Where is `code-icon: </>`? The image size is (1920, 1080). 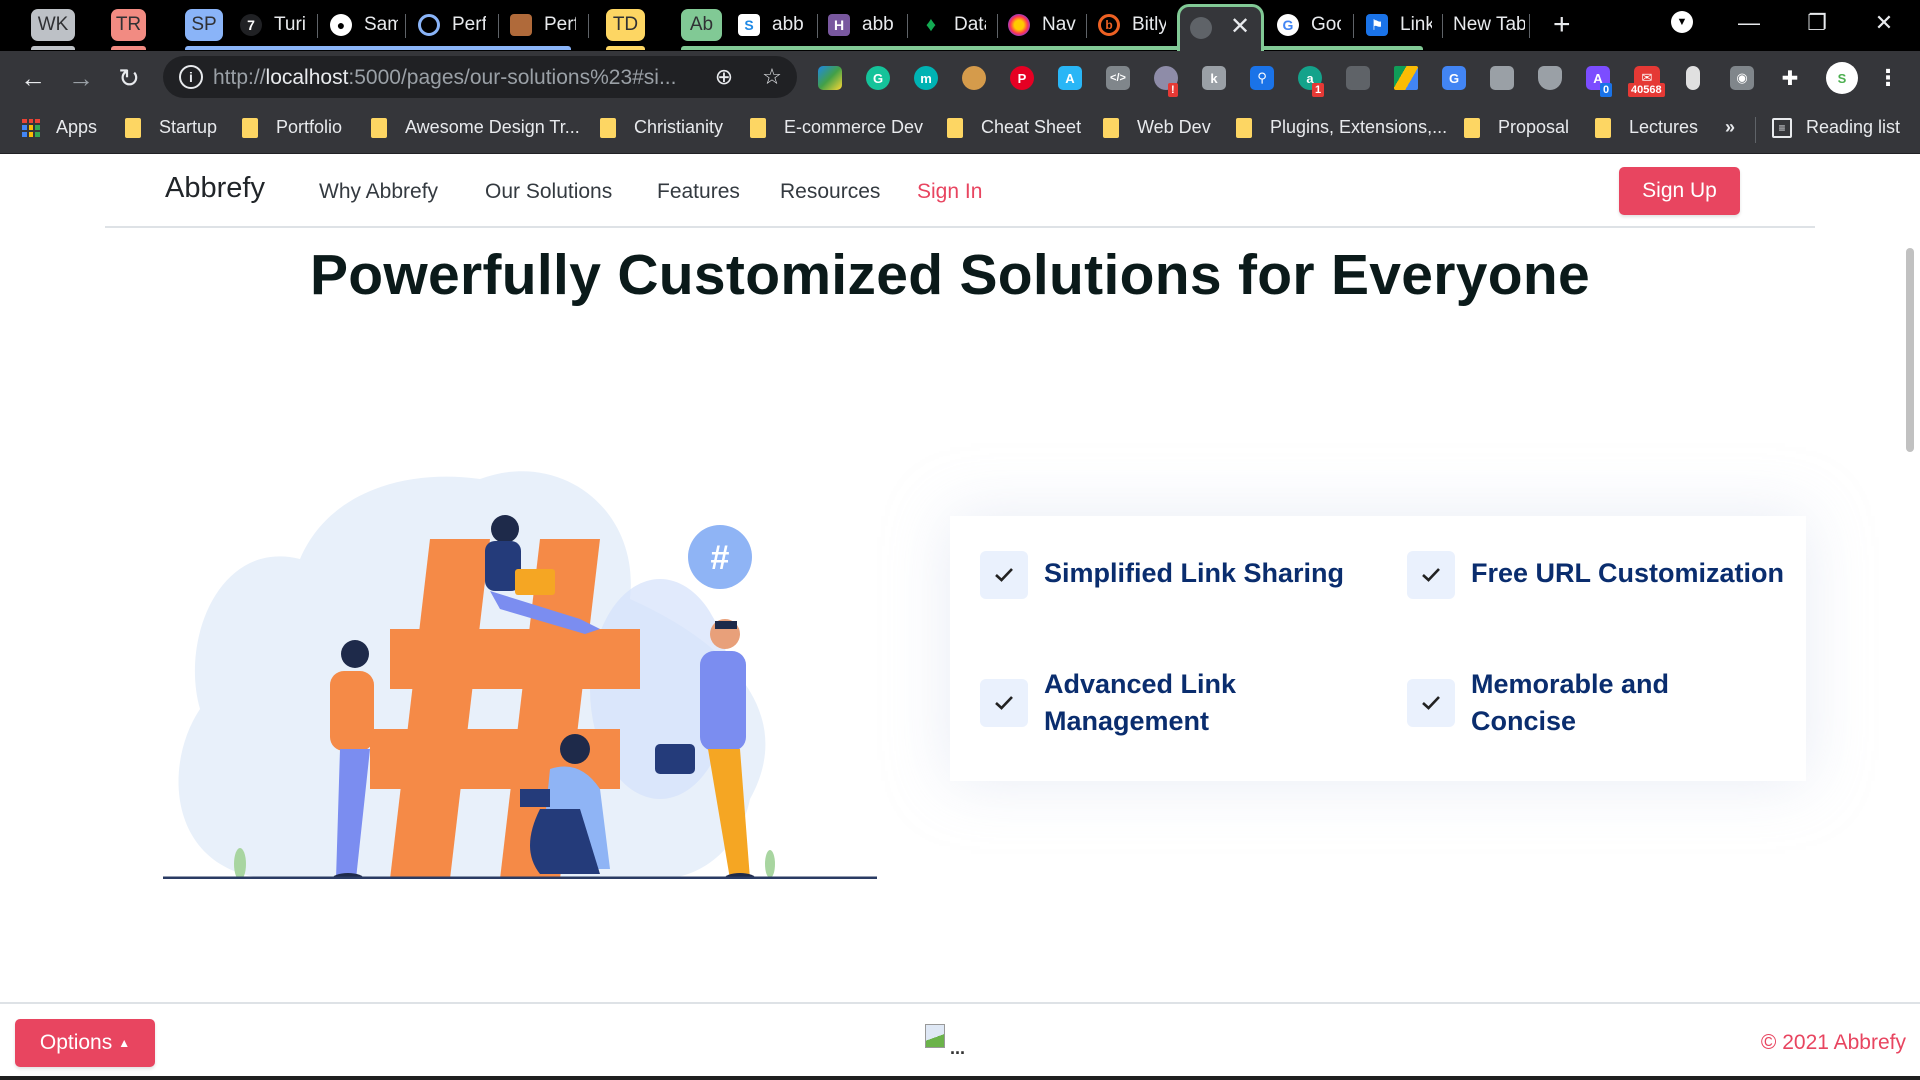
code-icon: </> is located at coordinates (1118, 78).